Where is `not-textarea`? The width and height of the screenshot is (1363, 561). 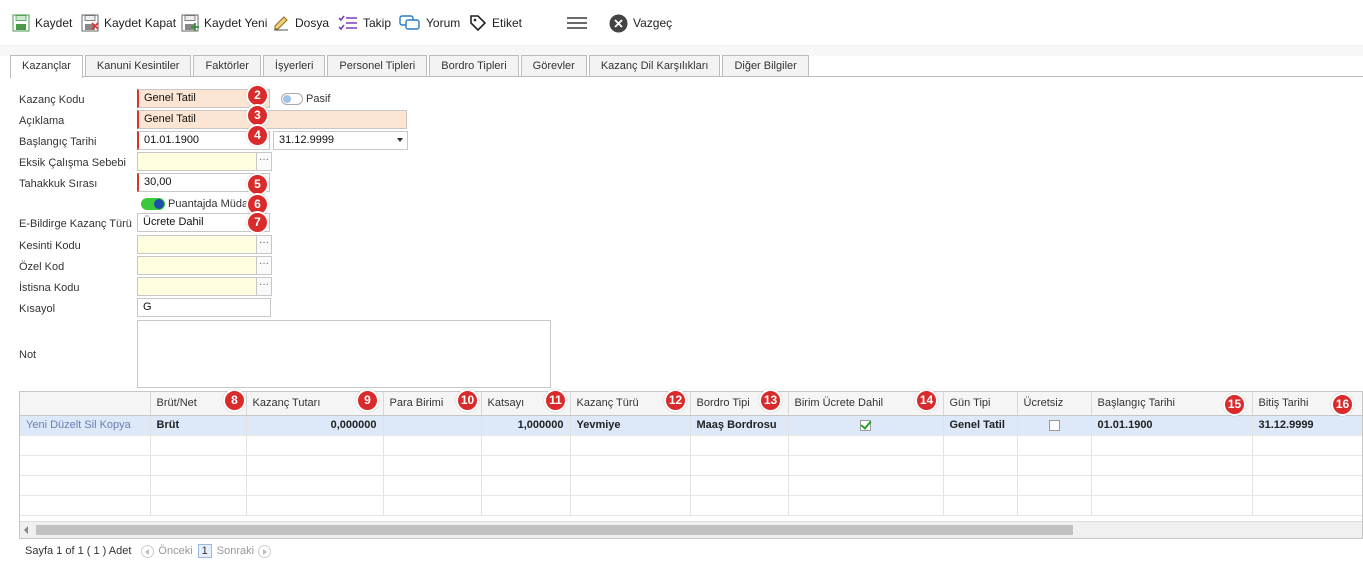
not-textarea is located at coordinates (344, 354).